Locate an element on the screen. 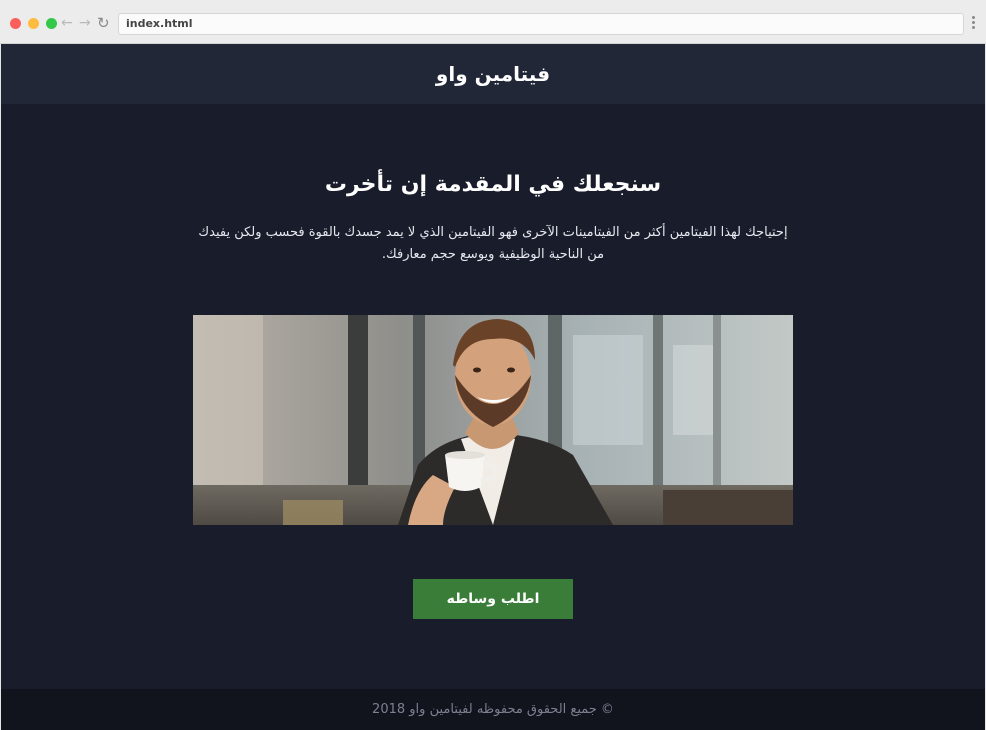  copyright-text: جميع الحقوق محفوظه لفيتامين واو 2018 © is located at coordinates (493, 709).